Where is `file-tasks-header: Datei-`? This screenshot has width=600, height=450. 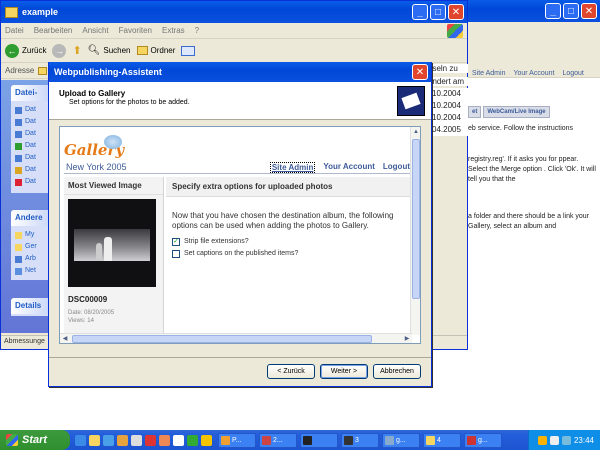 file-tasks-header: Datei- is located at coordinates (32, 93).